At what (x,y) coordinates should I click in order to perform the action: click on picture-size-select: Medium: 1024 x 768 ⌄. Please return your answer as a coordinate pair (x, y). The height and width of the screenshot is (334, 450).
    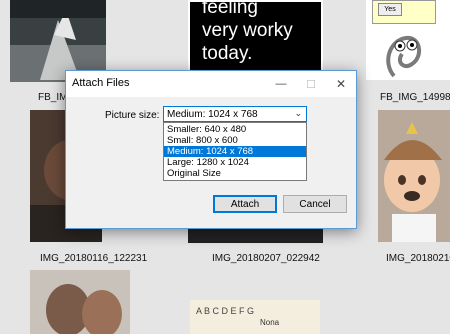
    Looking at the image, I should click on (235, 114).